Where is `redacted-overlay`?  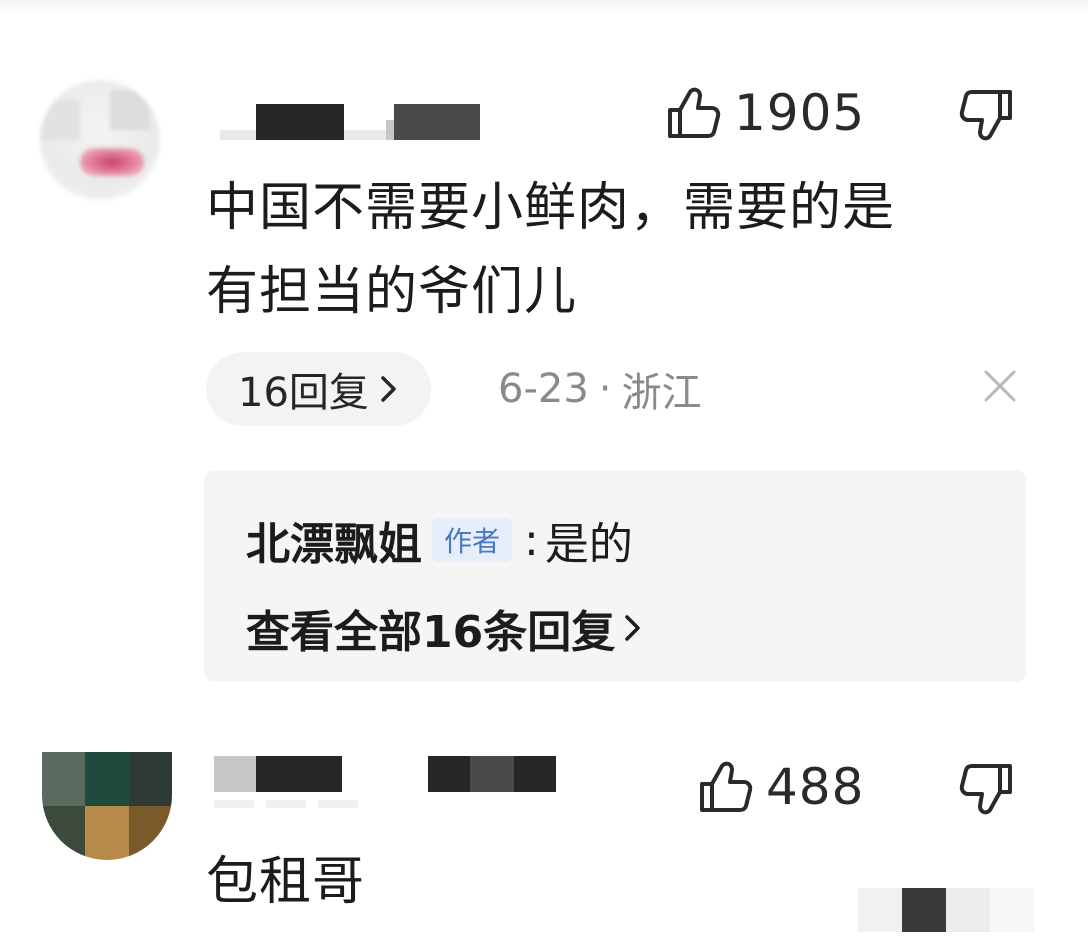 redacted-overlay is located at coordinates (946, 910).